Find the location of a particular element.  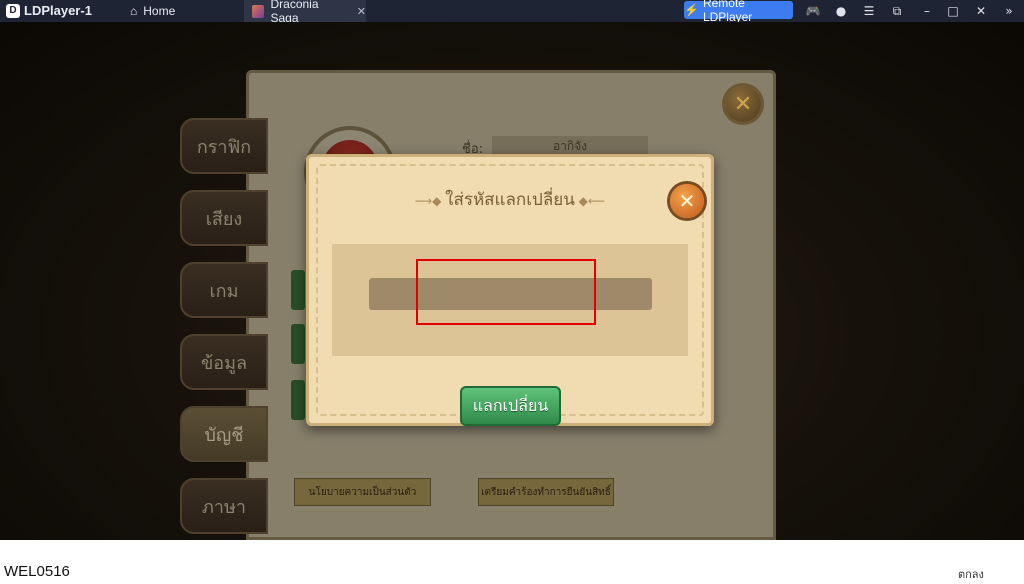

minimize-icon: – is located at coordinates (927, 11).